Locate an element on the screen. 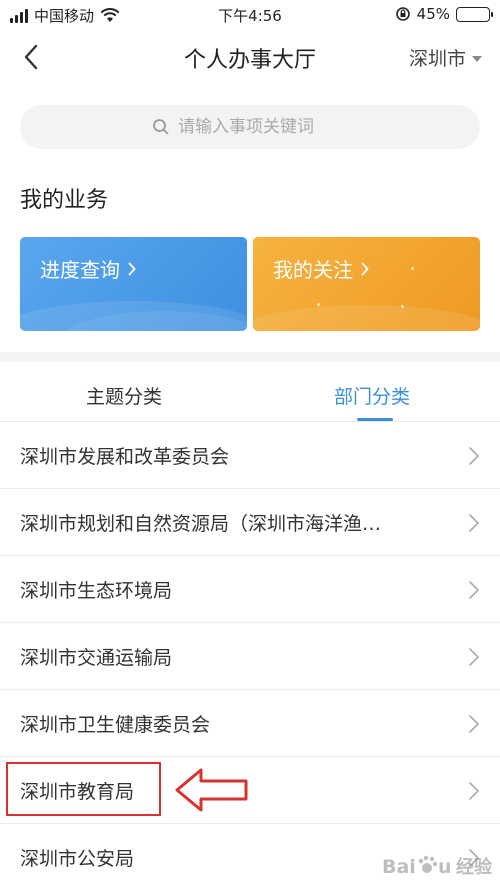  card-decoration is located at coordinates (366, 318).